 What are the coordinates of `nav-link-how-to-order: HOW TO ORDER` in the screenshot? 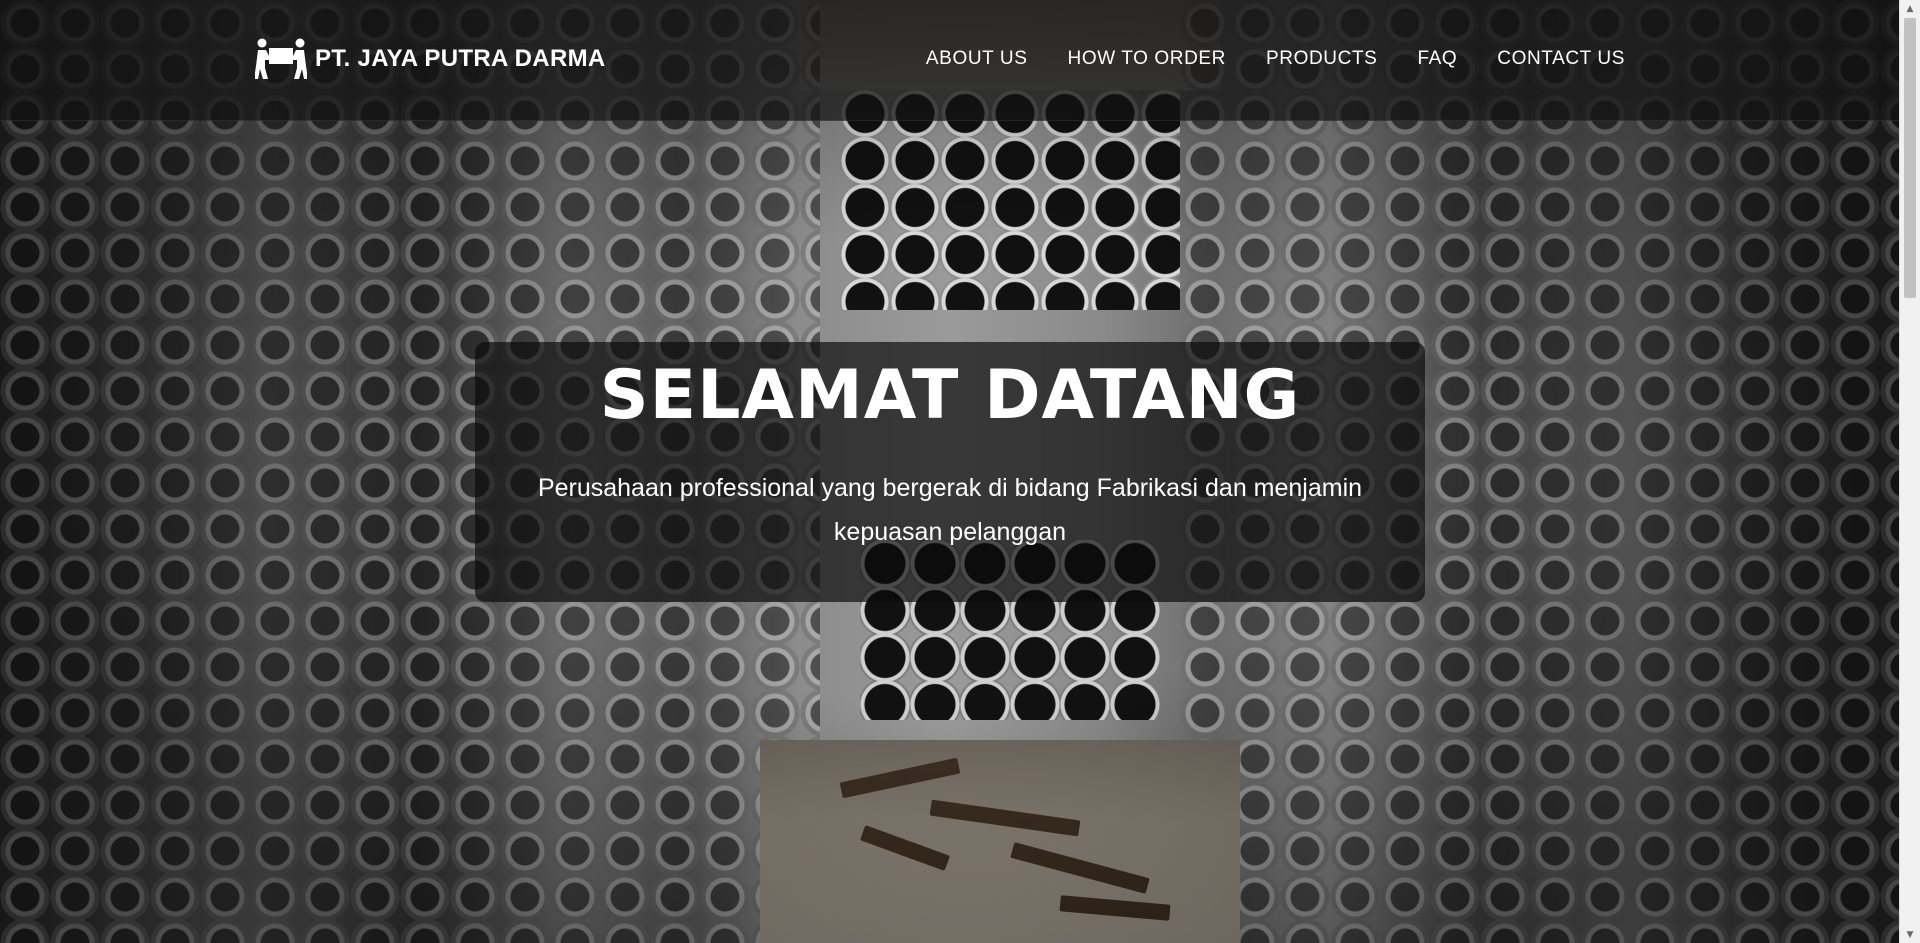 It's located at (1147, 59).